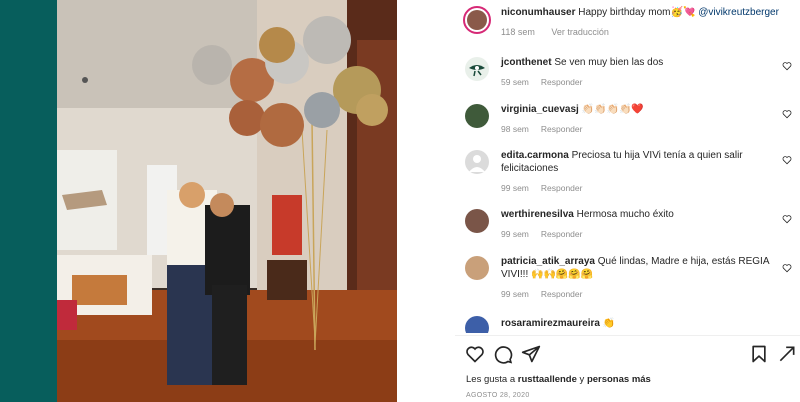  I want to click on author-avatar, so click(477, 20).